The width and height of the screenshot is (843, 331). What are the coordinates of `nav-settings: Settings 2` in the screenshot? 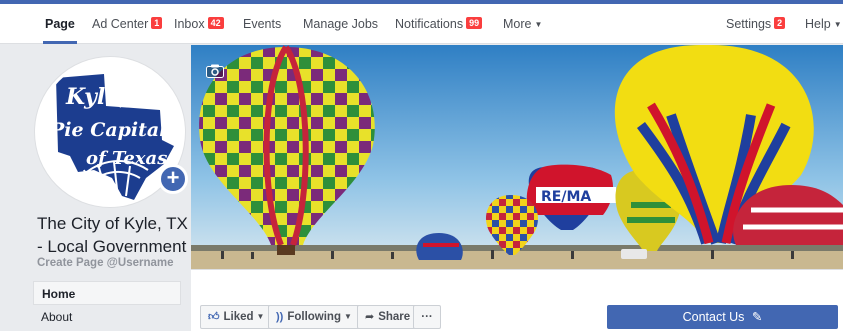 It's located at (756, 24).